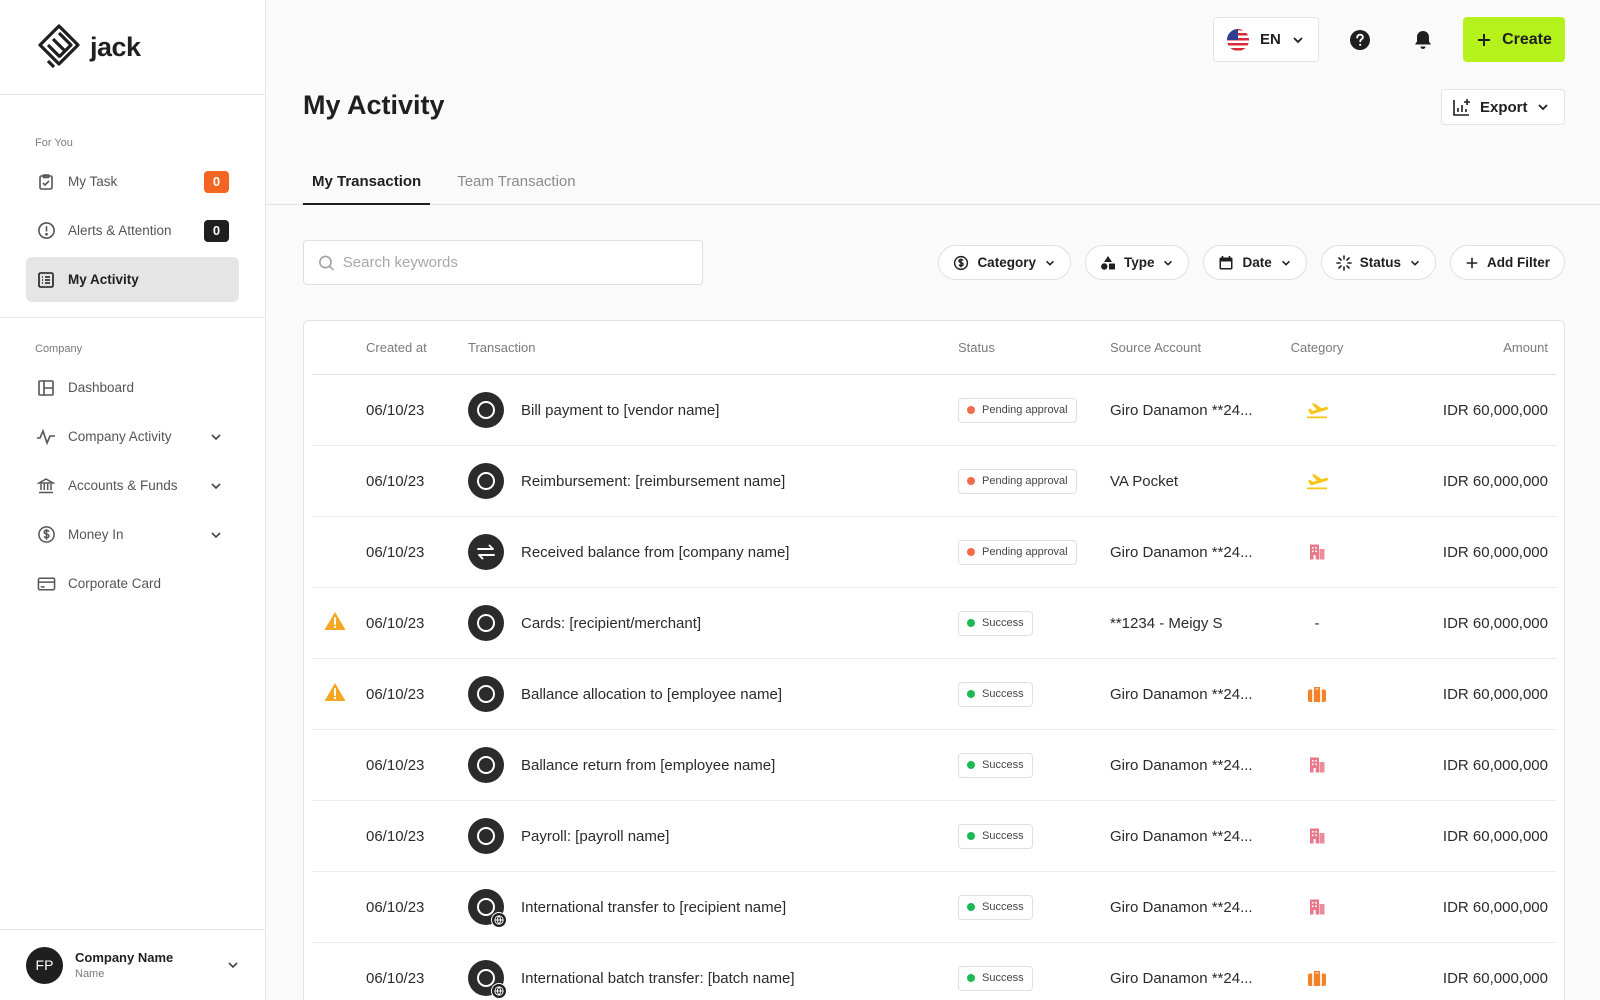  Describe the element at coordinates (976, 347) in the screenshot. I see `col-status: Status` at that location.